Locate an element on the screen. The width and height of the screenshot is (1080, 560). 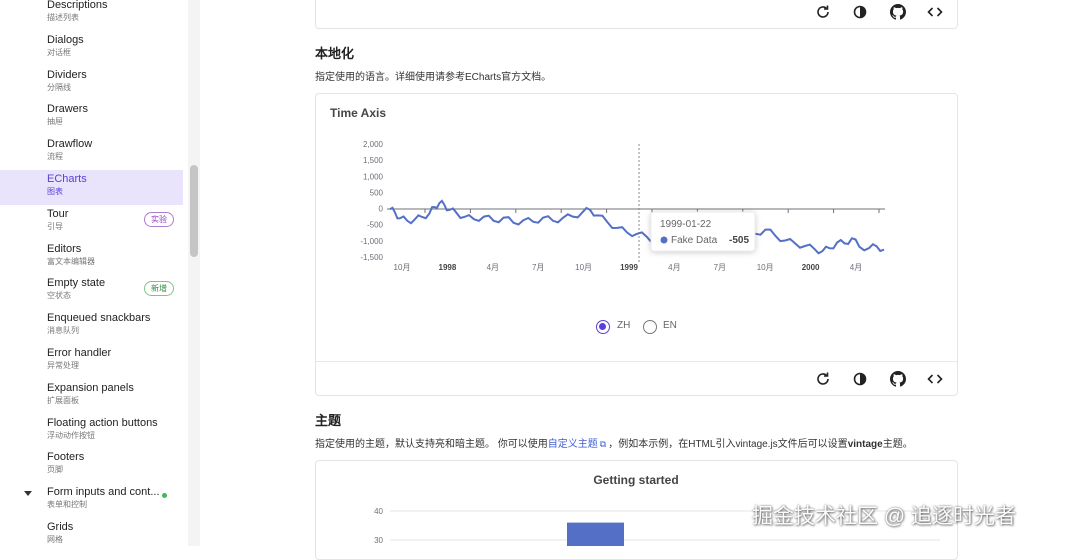
sidebar-item-footers: Footers 页脚 is located at coordinates (91, 465).